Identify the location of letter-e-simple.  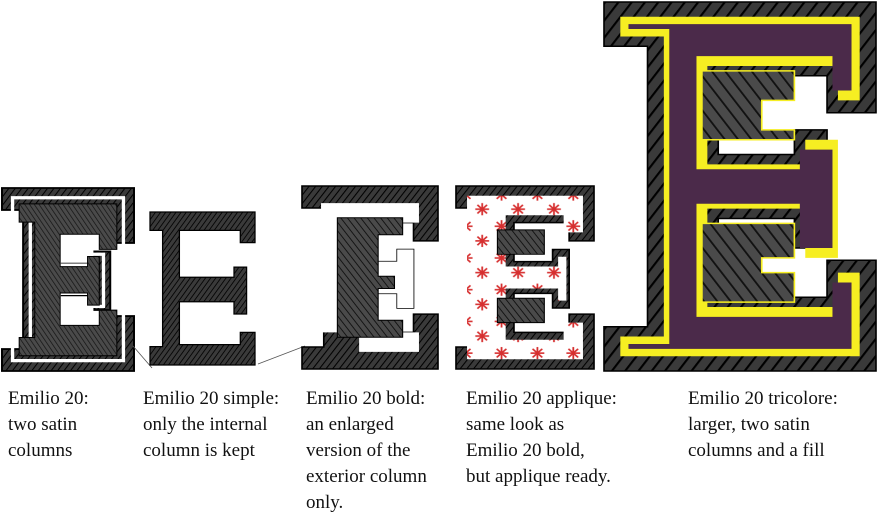
(202, 288).